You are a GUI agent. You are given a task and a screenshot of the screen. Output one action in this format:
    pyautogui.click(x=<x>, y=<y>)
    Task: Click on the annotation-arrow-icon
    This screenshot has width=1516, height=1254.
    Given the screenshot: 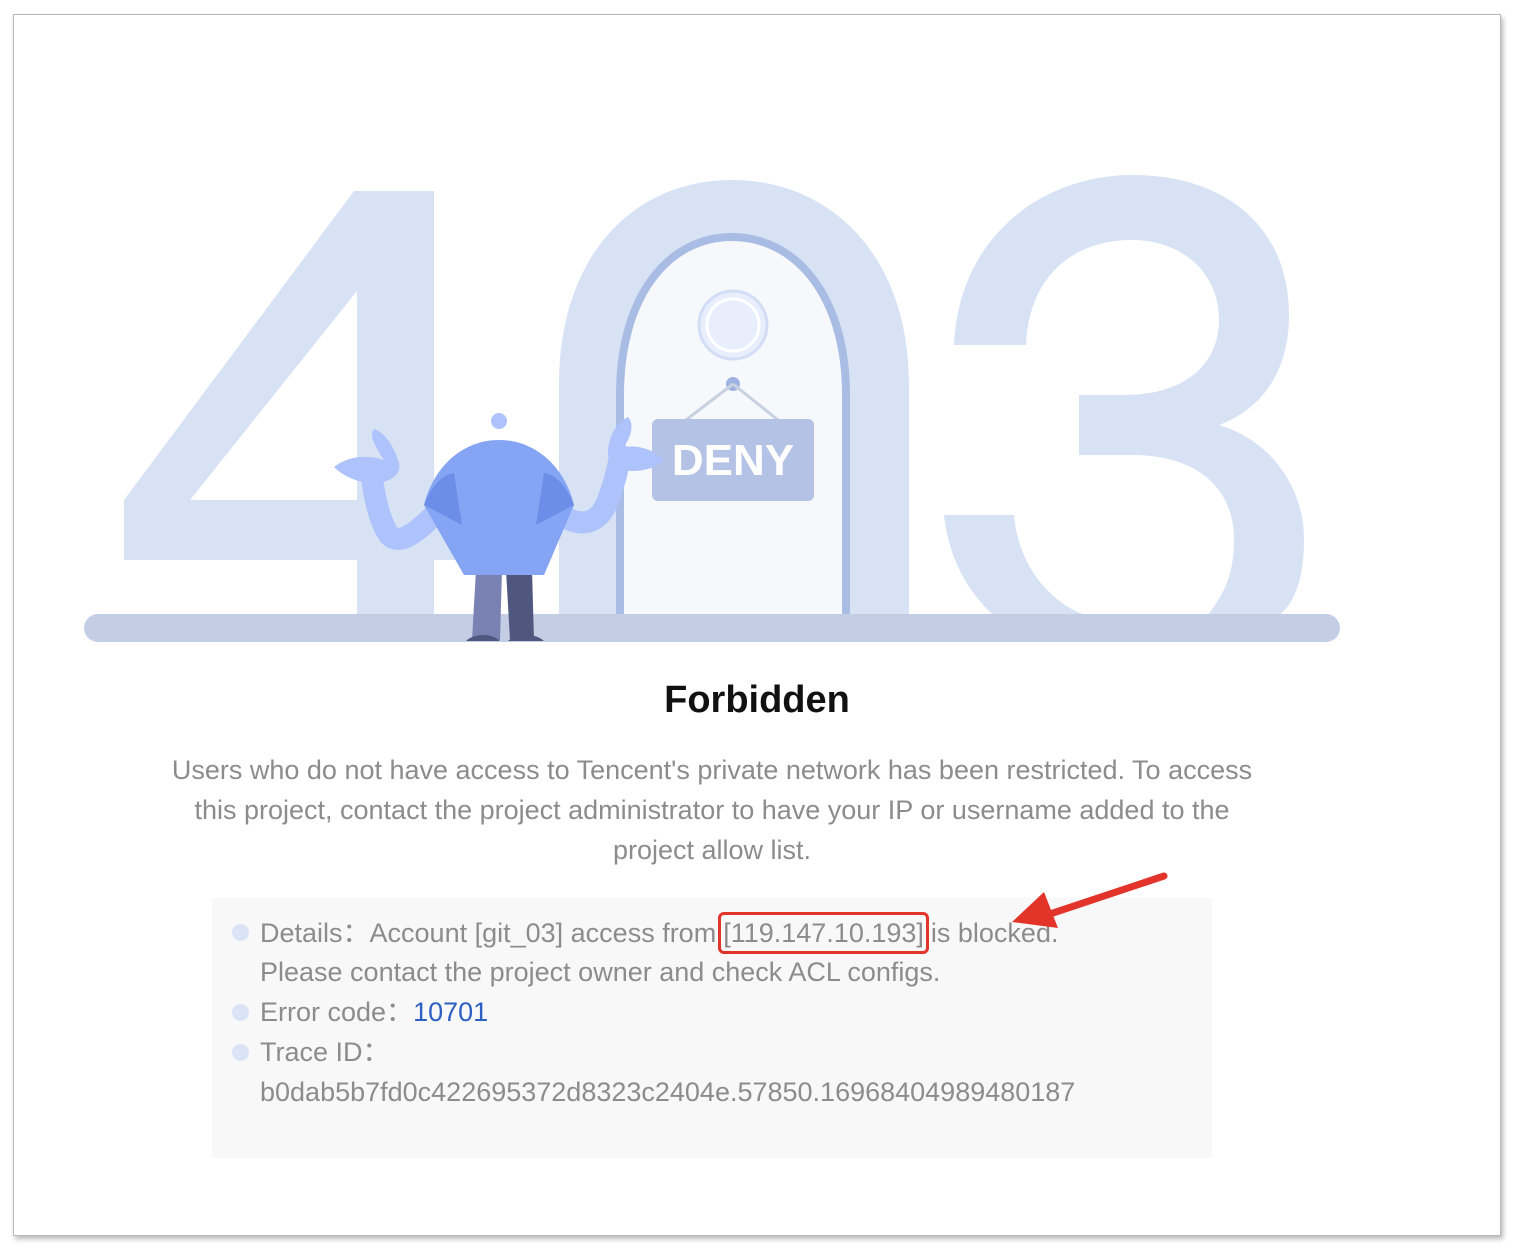 What is the action you would take?
    pyautogui.click(x=1090, y=900)
    